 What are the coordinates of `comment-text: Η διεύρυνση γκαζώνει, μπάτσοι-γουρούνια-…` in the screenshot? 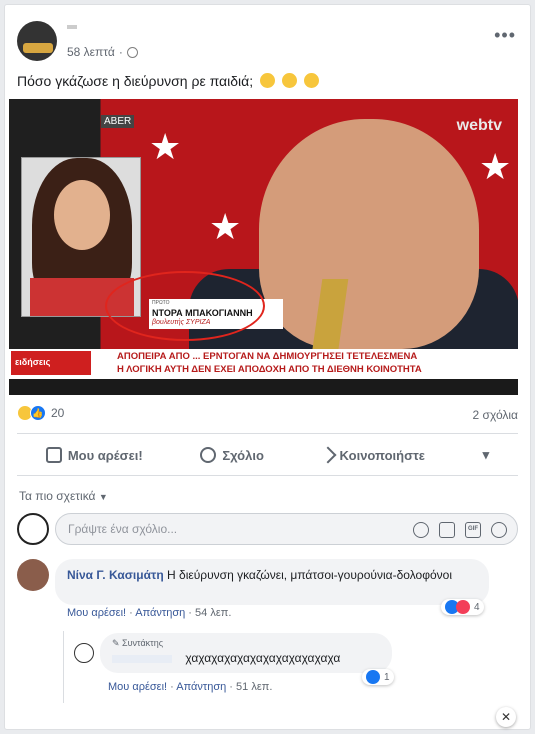 It's located at (309, 575).